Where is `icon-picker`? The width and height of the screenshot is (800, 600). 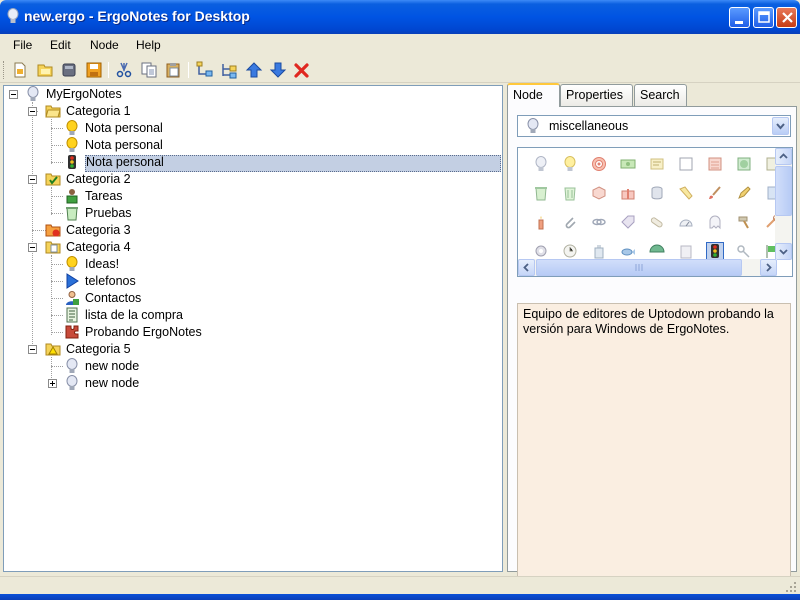 icon-picker is located at coordinates (655, 212).